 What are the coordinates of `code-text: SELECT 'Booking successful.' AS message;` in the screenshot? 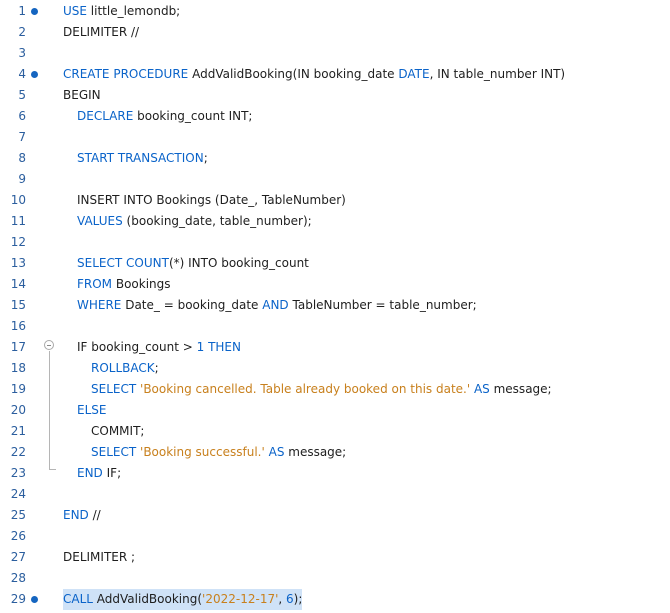 It's located at (218, 452).